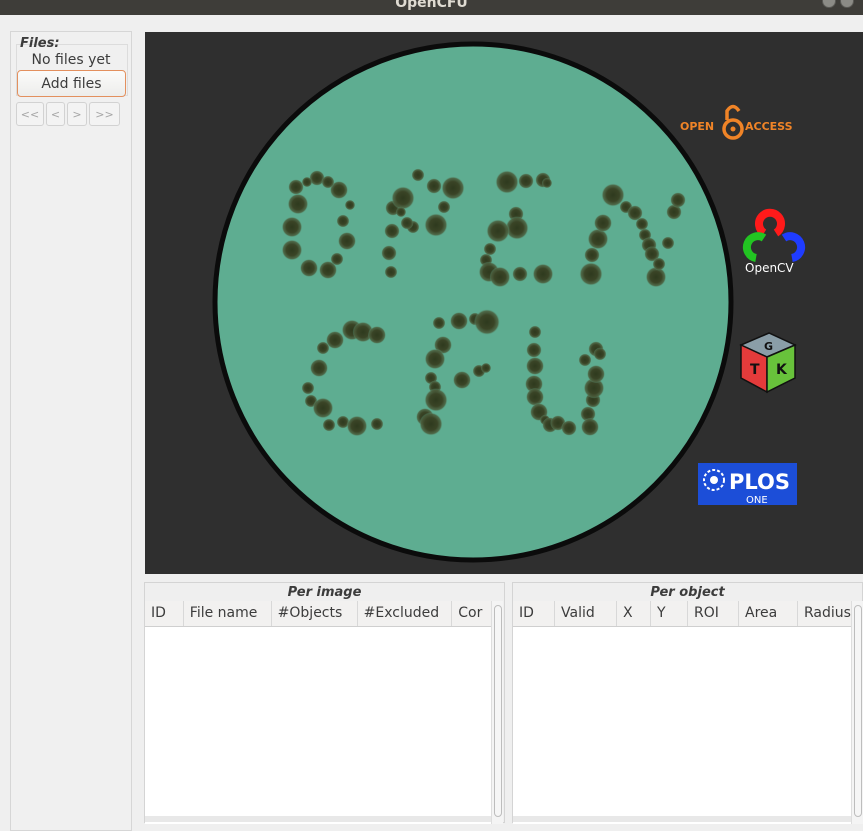 The image size is (863, 831). I want to click on add-files-button: Add files, so click(71, 83).